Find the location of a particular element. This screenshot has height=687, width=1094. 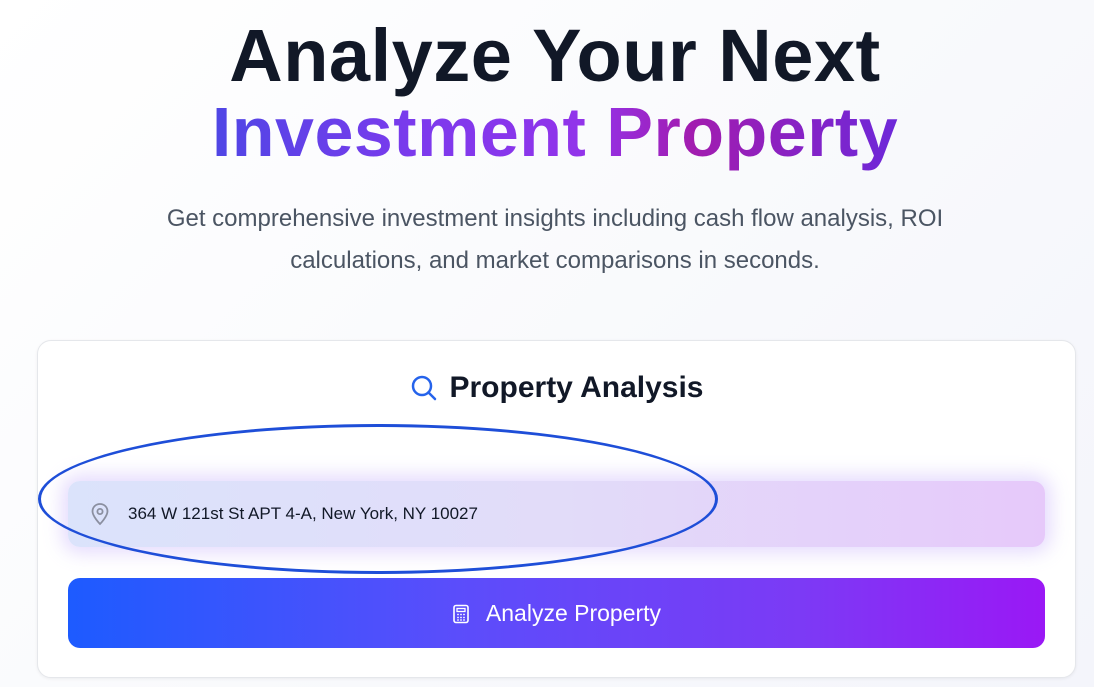

card-header: Property Analysis is located at coordinates (556, 388).